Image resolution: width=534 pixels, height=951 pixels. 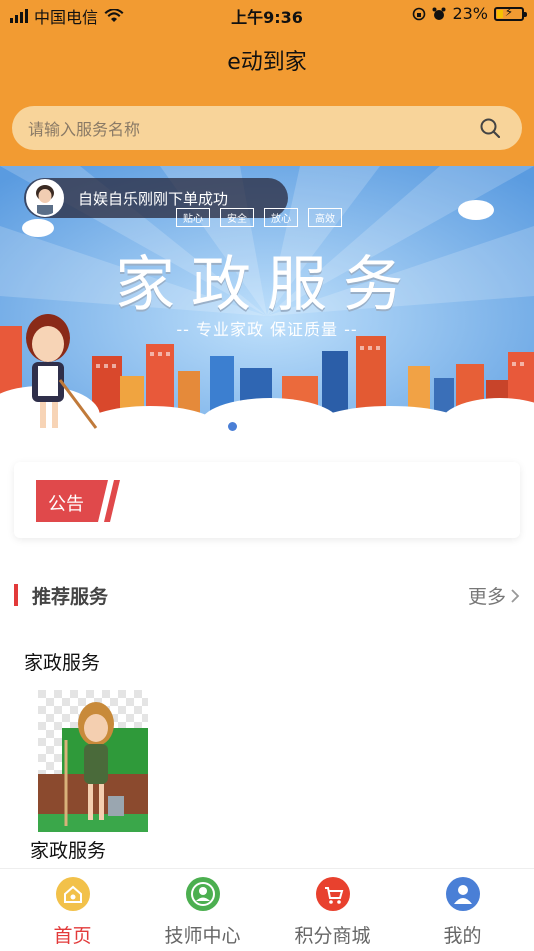 What do you see at coordinates (490, 128) in the screenshot?
I see `search-icon` at bounding box center [490, 128].